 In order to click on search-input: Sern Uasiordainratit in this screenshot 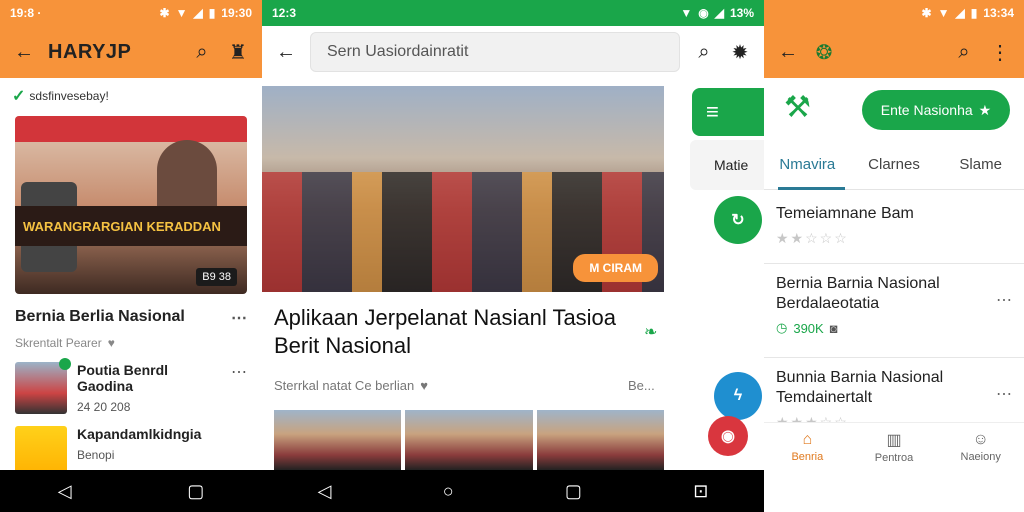, I will do `click(495, 52)`.